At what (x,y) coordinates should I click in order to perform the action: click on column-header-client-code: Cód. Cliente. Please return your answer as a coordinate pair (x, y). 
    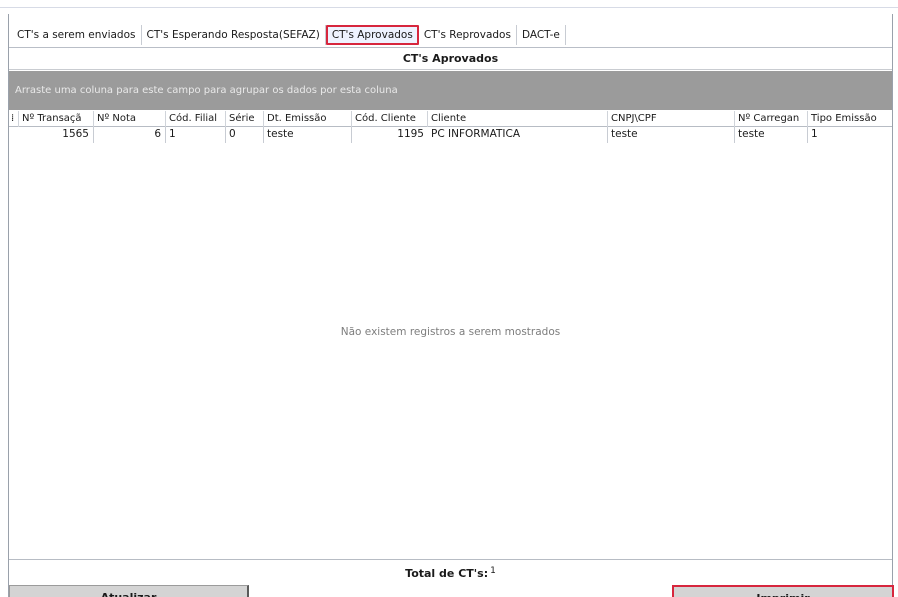
    Looking at the image, I should click on (390, 119).